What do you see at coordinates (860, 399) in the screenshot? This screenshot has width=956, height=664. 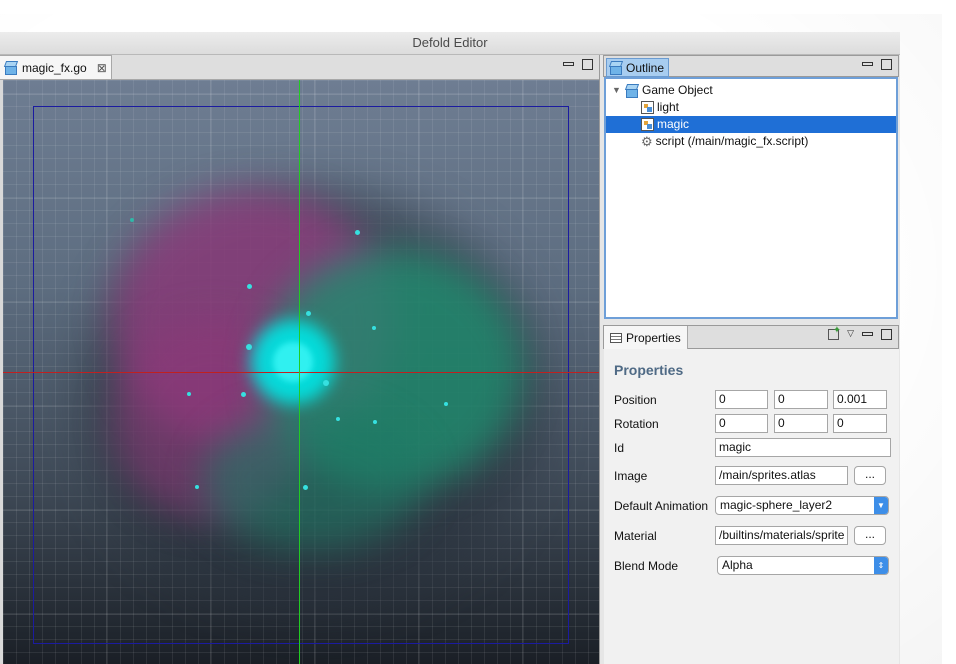 I see `position-z-field: 0.001` at bounding box center [860, 399].